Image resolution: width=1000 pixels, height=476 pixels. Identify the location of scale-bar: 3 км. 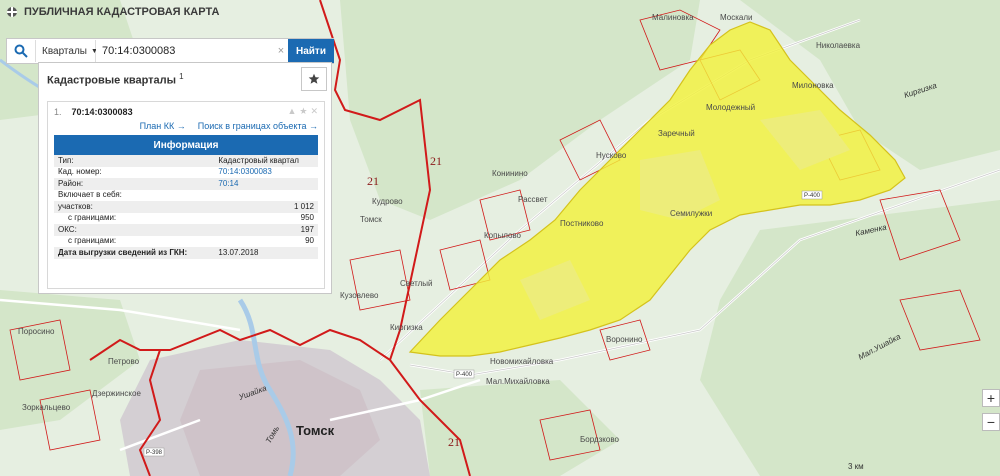
(856, 466).